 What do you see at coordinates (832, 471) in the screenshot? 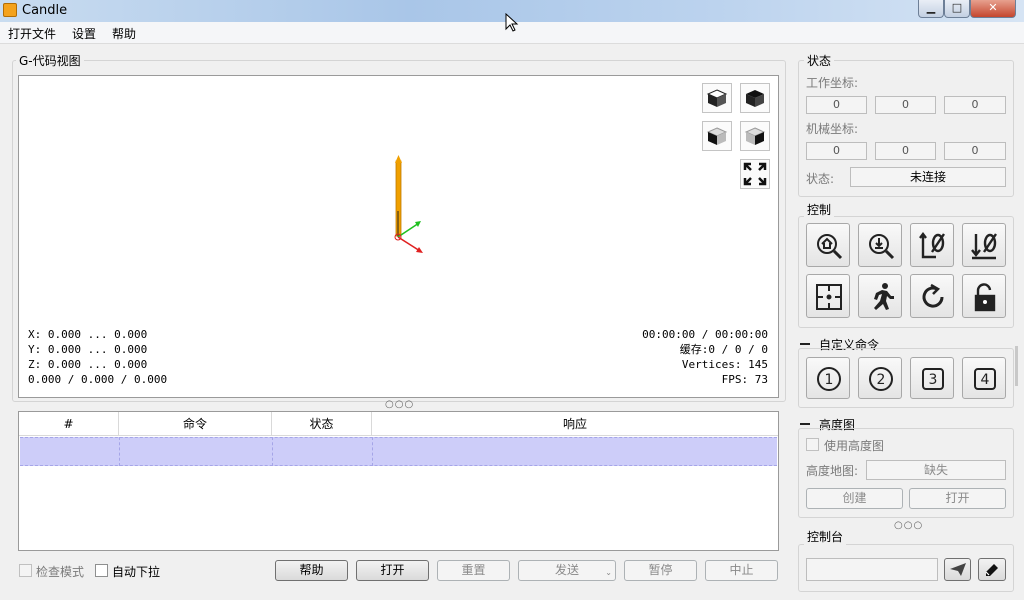
I see `heightmap-file-label: 高度地图:` at bounding box center [832, 471].